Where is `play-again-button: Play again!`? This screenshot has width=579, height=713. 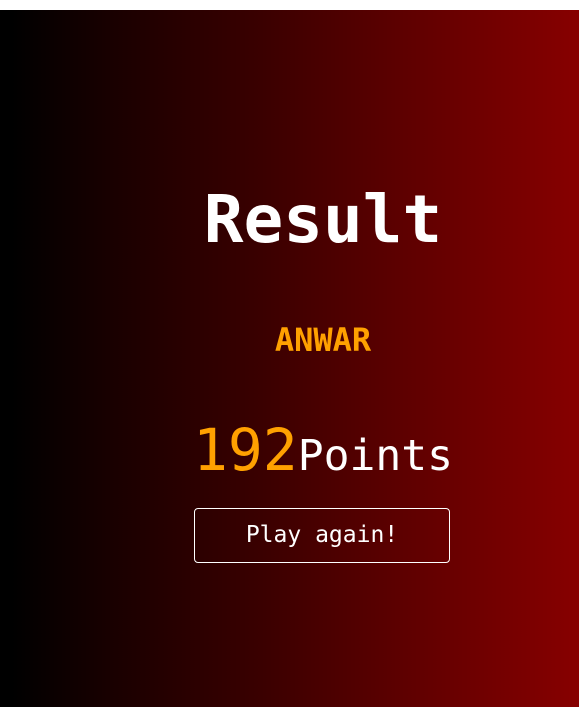 play-again-button: Play again! is located at coordinates (322, 535).